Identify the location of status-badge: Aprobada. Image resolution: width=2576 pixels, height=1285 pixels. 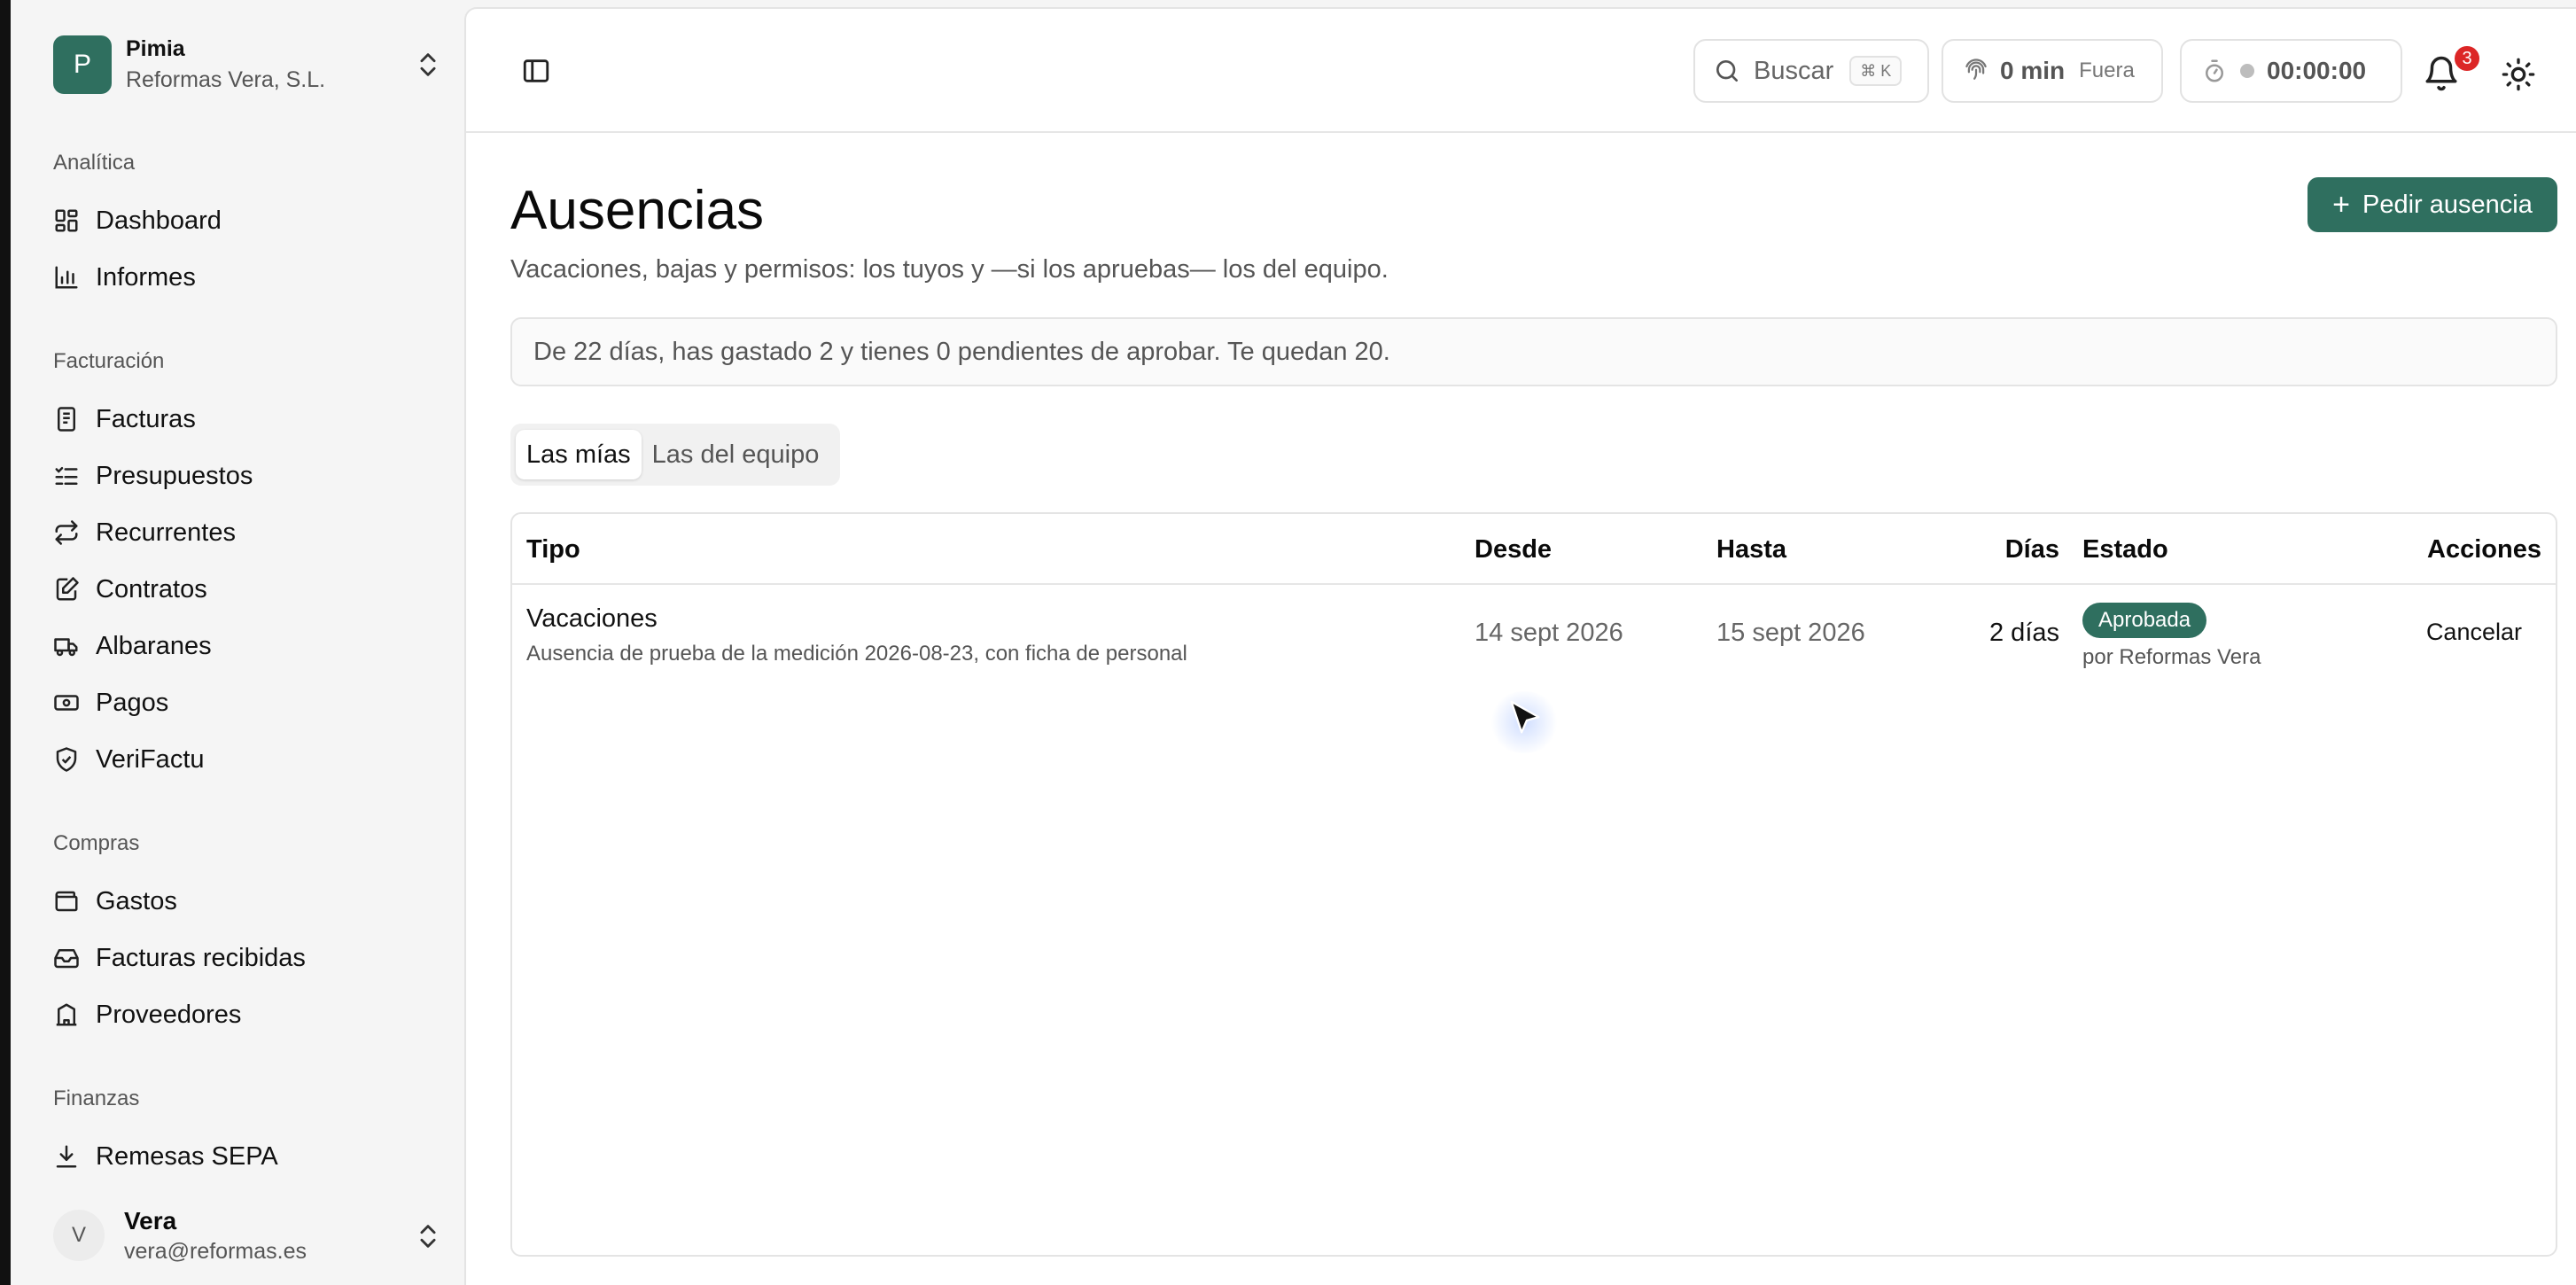
(2144, 620).